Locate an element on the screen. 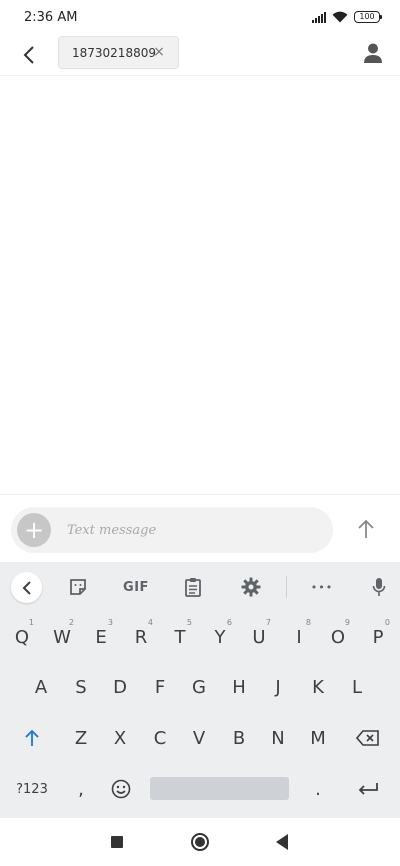 Image resolution: width=400 pixels, height=866 pixels. key-a: A is located at coordinates (41, 687).